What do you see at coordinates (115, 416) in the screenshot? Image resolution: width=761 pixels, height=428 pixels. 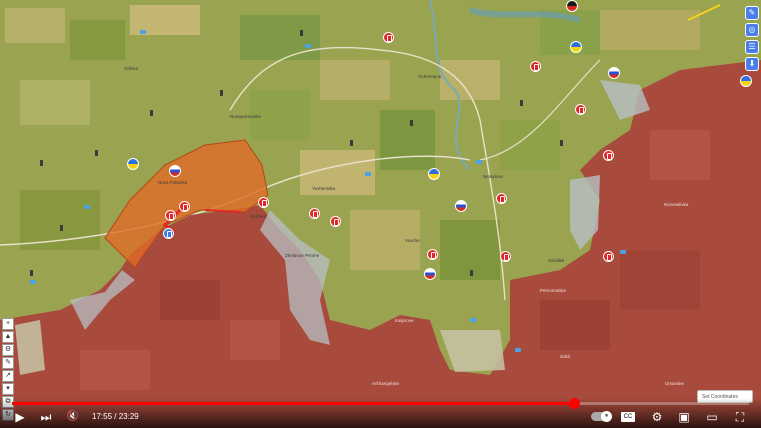 I see `time-display: 17:55 / 23:29` at bounding box center [115, 416].